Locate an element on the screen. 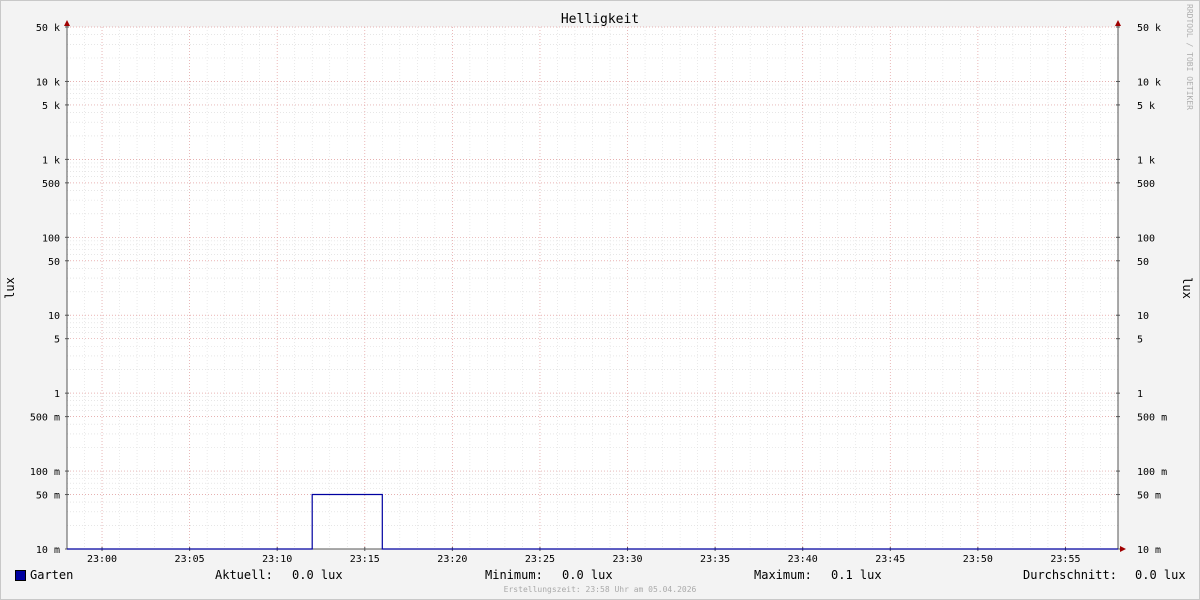 Image resolution: width=1200 pixels, height=600 pixels. y-axis-arrow-right is located at coordinates (1118, 23).